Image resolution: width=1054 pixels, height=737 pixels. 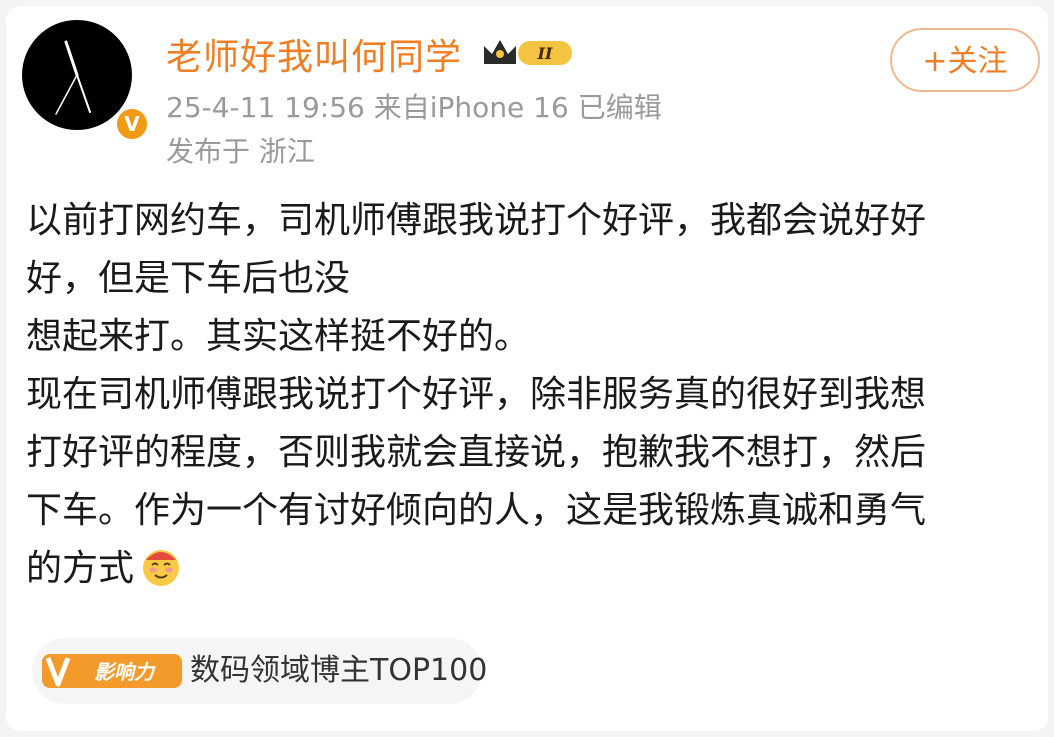 I want to click on influence-tag-label: 数码领域博主TOP100, so click(x=339, y=670).